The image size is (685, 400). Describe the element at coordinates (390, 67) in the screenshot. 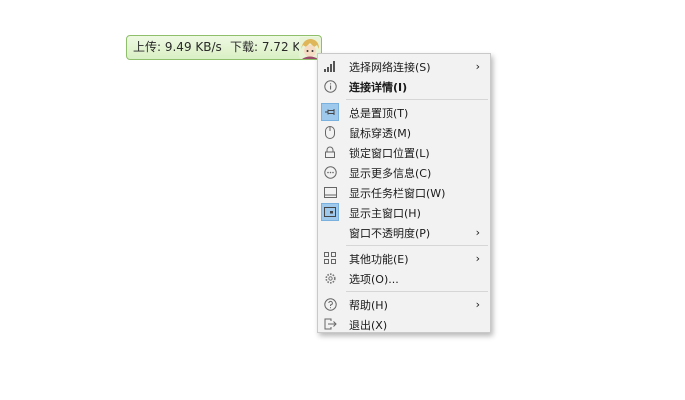

I see `menu-item-label: 选择网络连接(S)` at that location.